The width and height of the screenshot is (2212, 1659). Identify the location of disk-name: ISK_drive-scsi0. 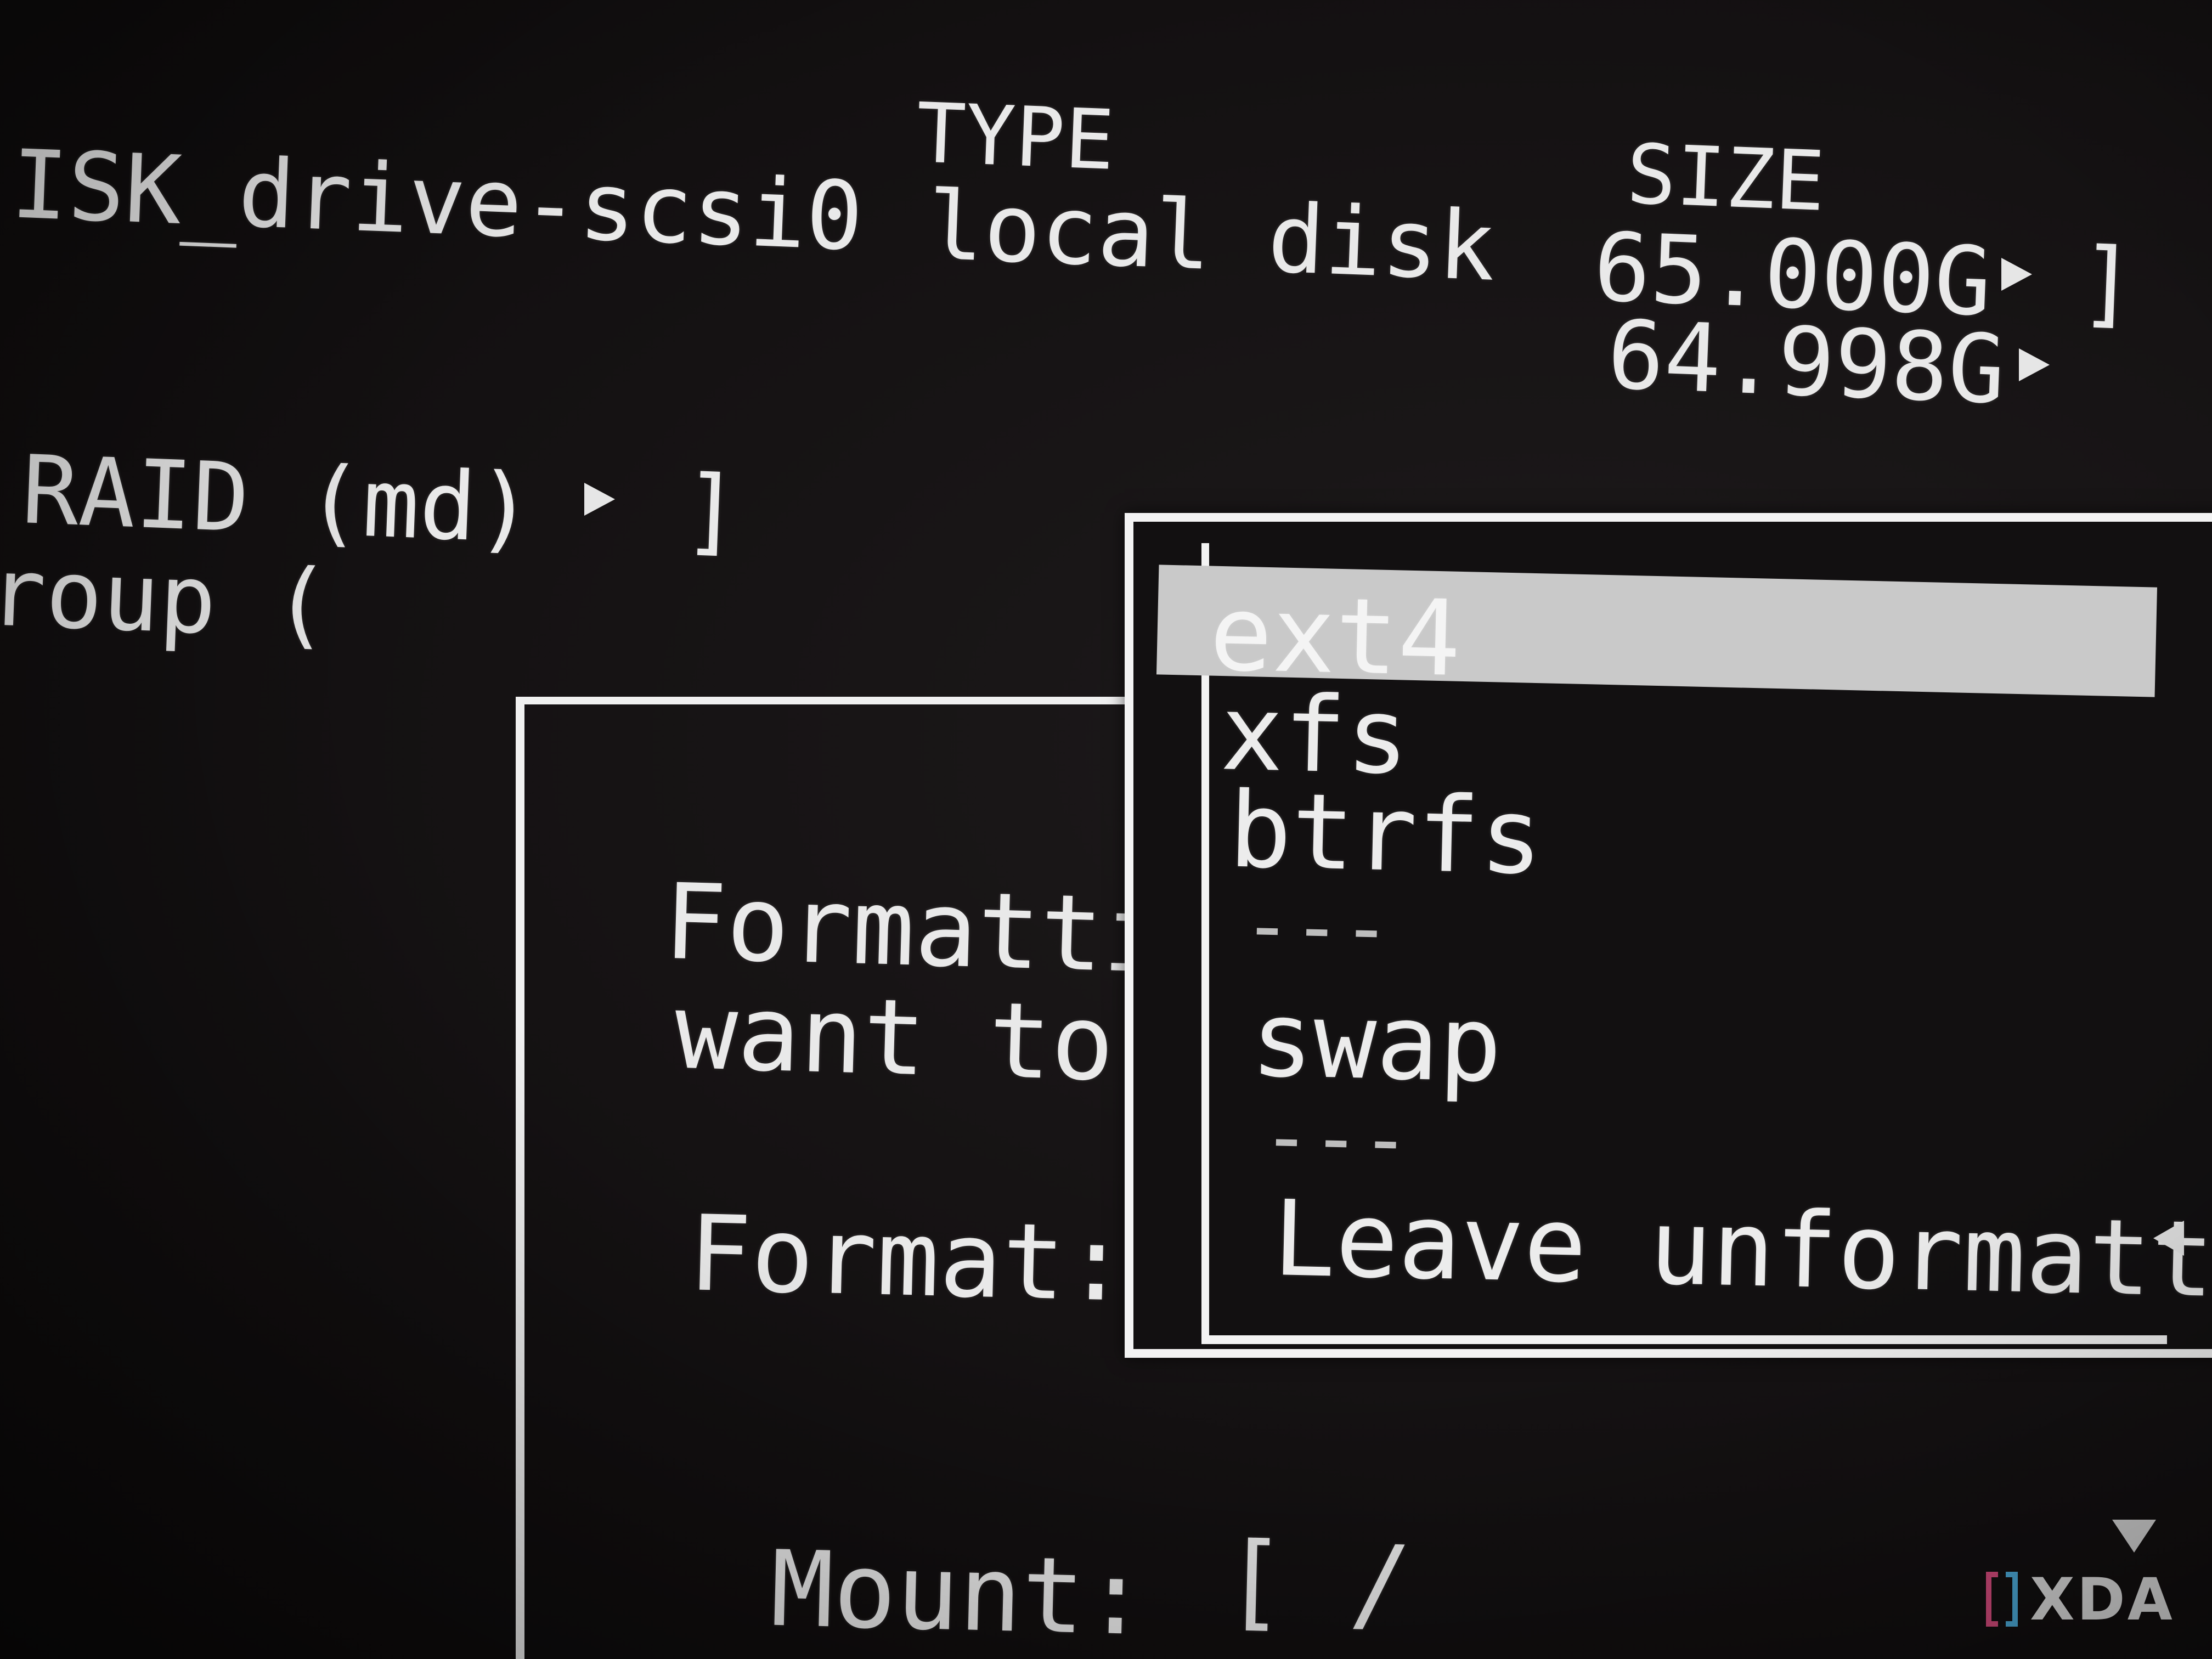
(437, 201).